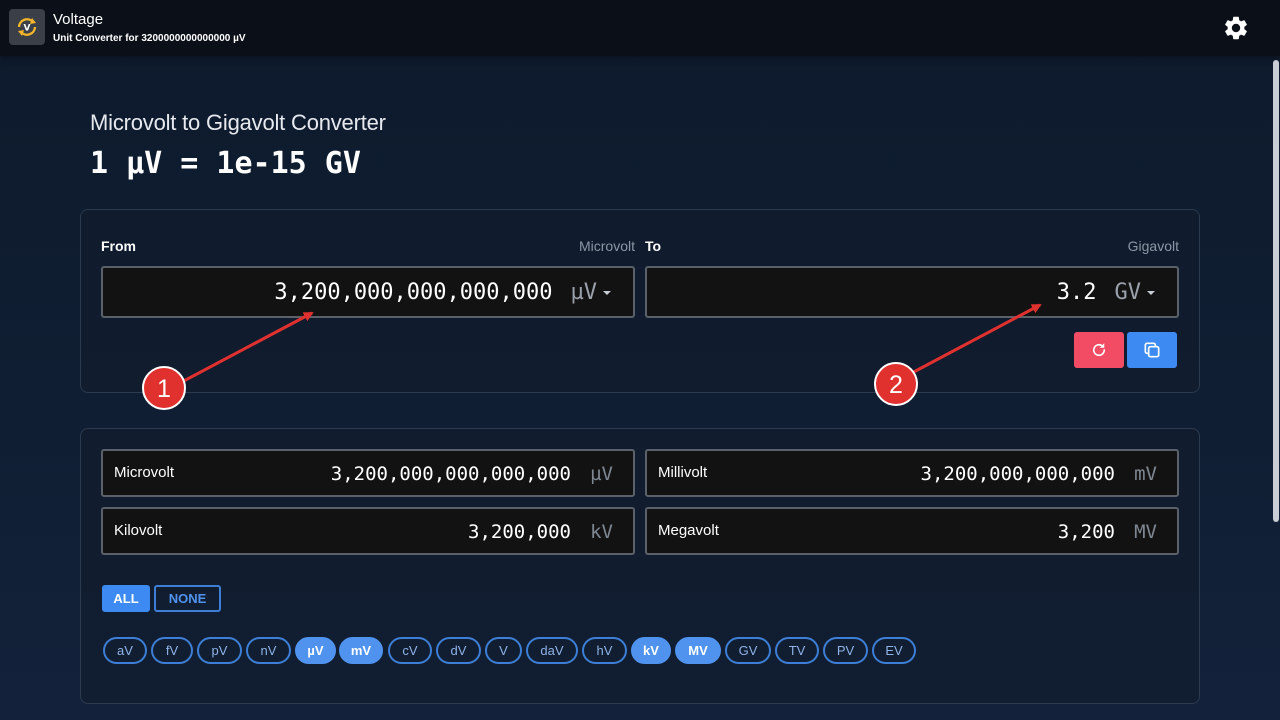 This screenshot has height=720, width=1280. What do you see at coordinates (797, 650) in the screenshot?
I see `unit-chip: TV` at bounding box center [797, 650].